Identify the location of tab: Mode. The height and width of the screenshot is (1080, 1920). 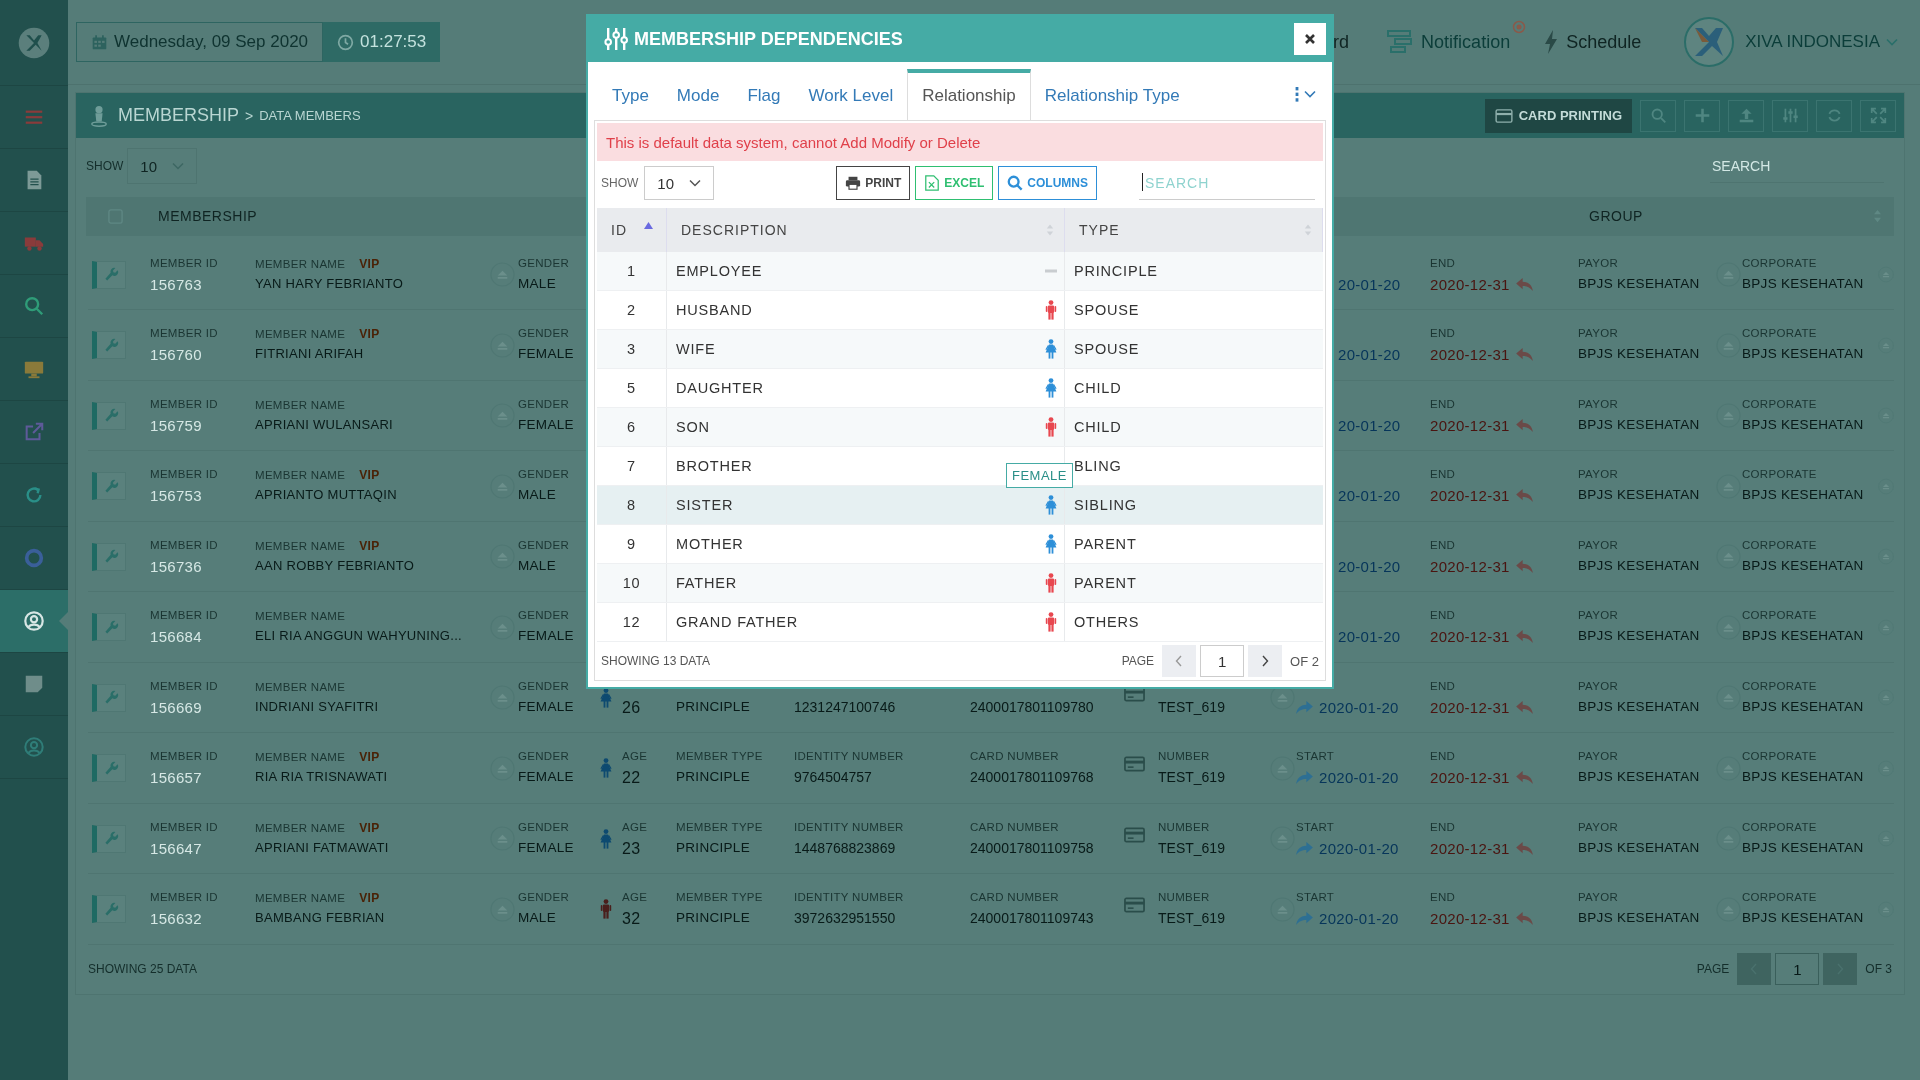
(698, 95).